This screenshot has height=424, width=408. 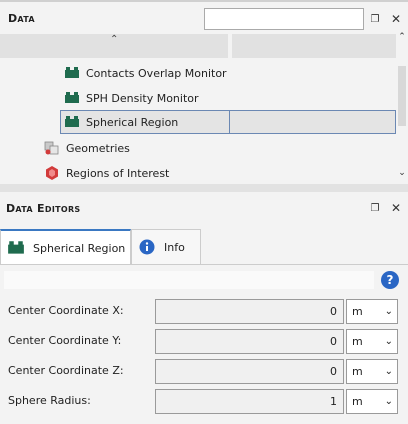 What do you see at coordinates (314, 46) in the screenshot?
I see `column-header-value` at bounding box center [314, 46].